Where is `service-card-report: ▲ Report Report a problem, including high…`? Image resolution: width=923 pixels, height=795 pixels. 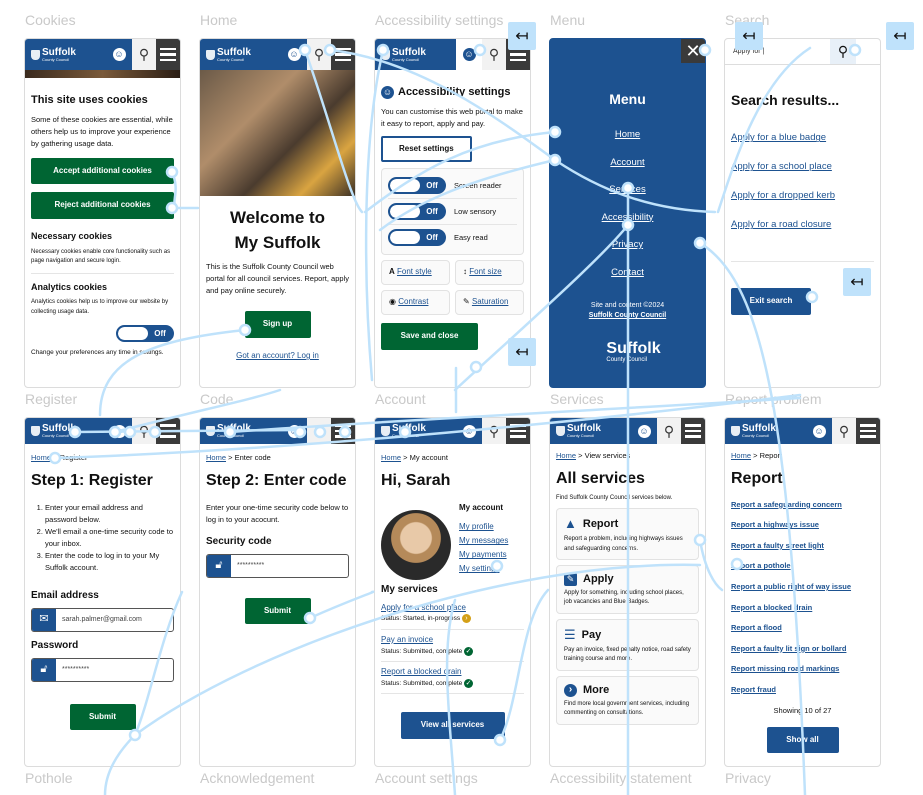 service-card-report: ▲ Report Report a problem, including high… is located at coordinates (627, 534).